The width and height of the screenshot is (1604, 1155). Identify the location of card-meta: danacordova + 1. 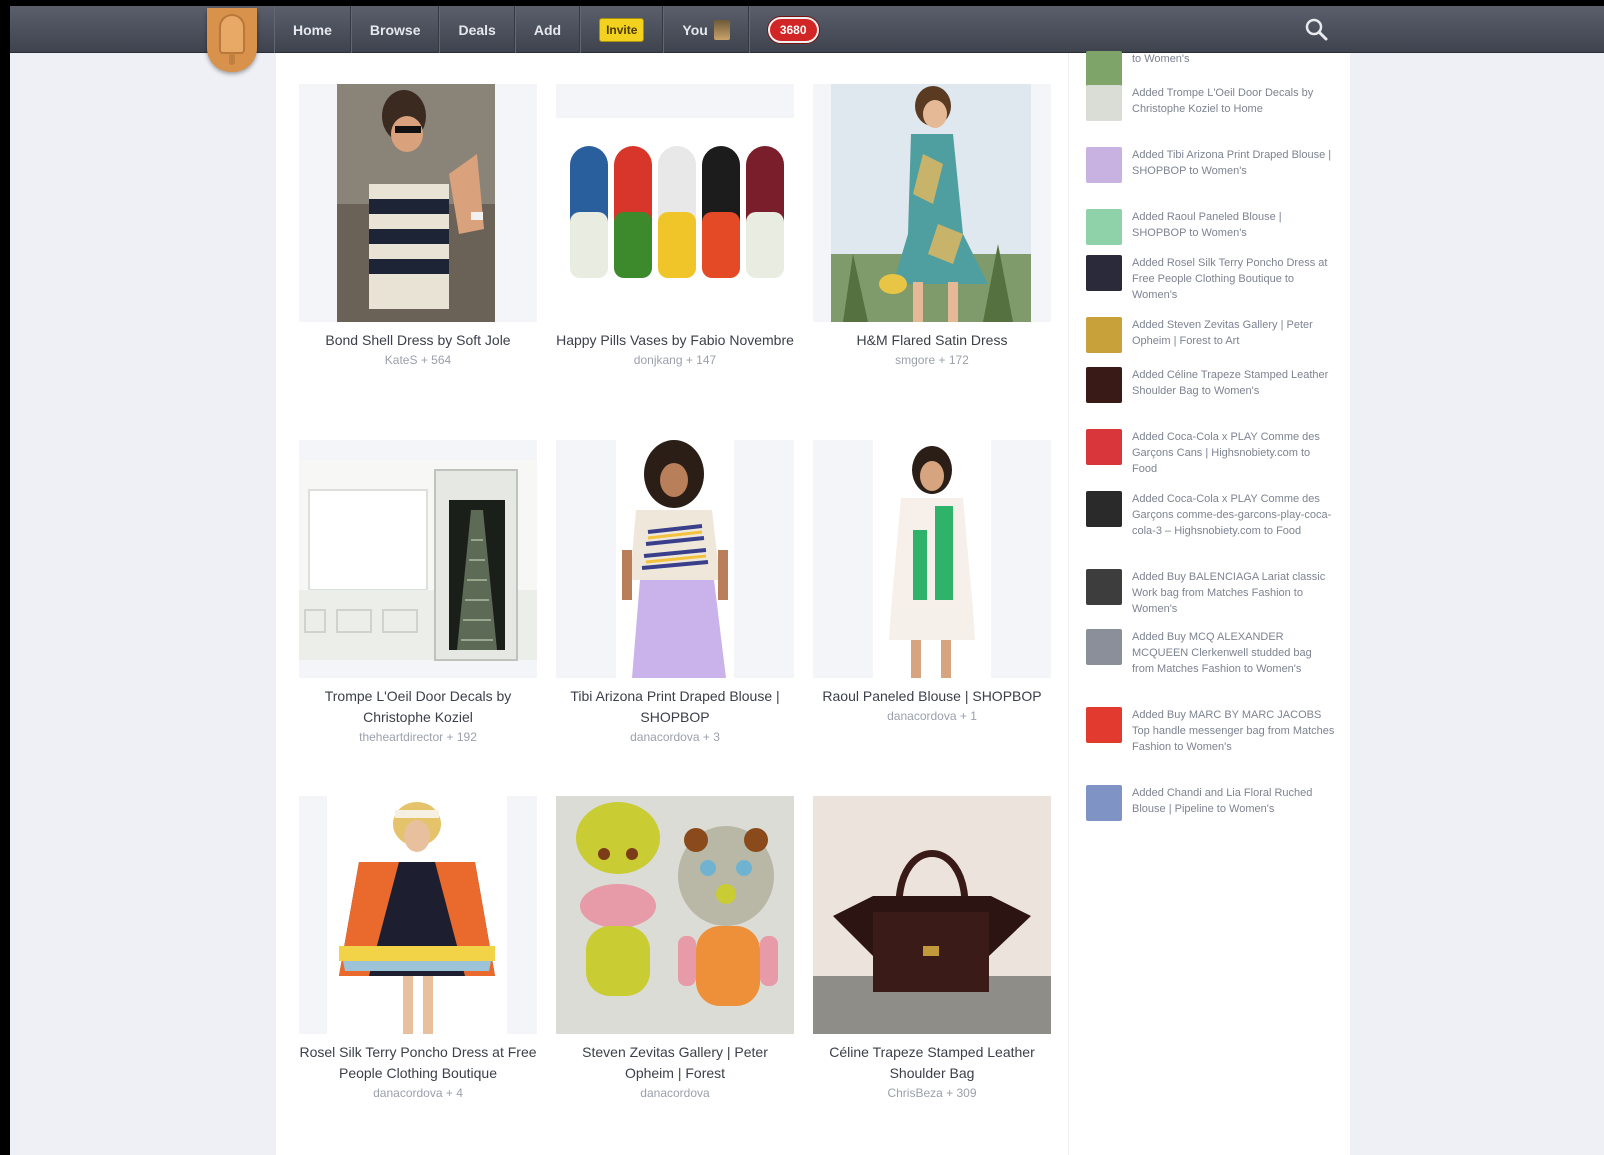
(932, 716).